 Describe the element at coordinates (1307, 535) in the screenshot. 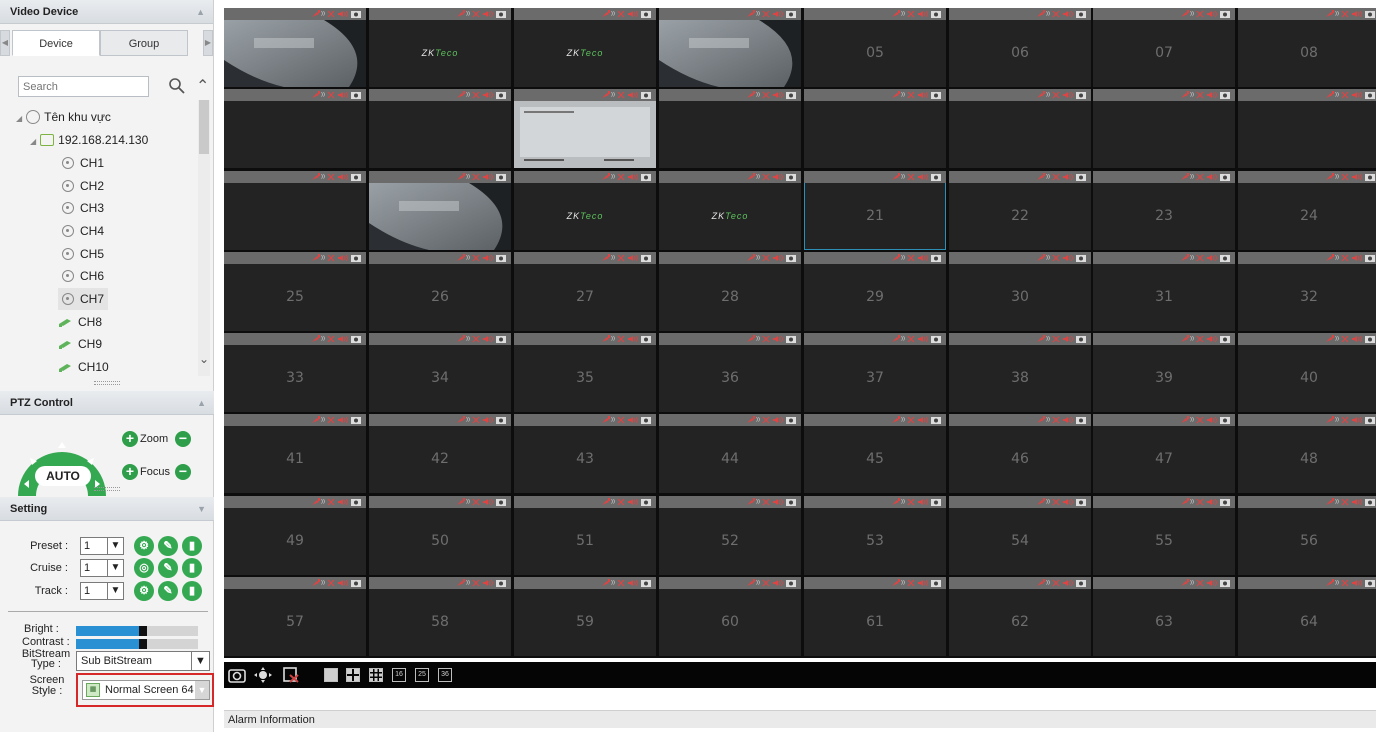

I see `video-cell: )) 56` at that location.